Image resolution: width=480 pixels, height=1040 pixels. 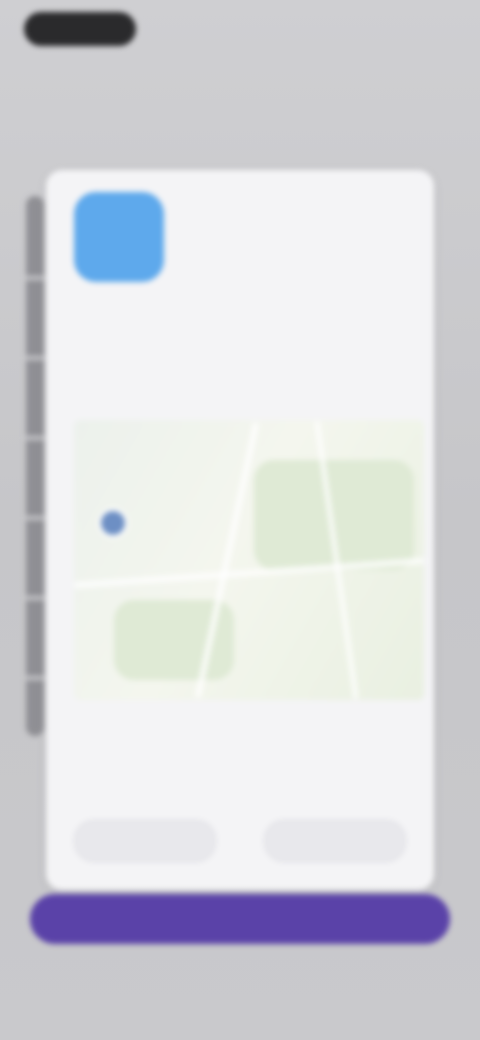 What do you see at coordinates (113, 523) in the screenshot?
I see `map-pin-icon` at bounding box center [113, 523].